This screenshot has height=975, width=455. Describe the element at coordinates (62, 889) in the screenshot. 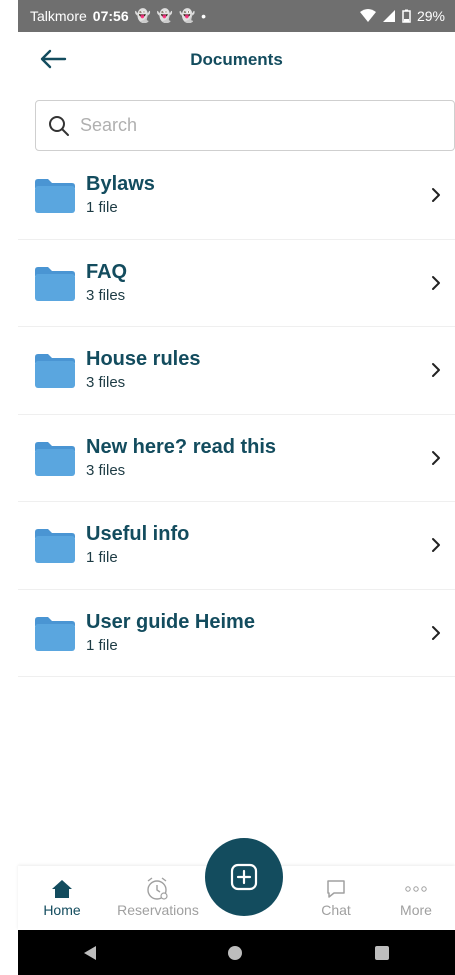

I see `home-icon` at that location.